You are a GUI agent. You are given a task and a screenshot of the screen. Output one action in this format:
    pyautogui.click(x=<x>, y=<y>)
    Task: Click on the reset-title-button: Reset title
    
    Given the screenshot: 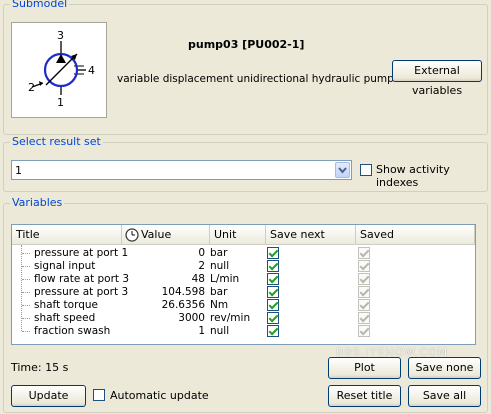 What is the action you would take?
    pyautogui.click(x=364, y=396)
    